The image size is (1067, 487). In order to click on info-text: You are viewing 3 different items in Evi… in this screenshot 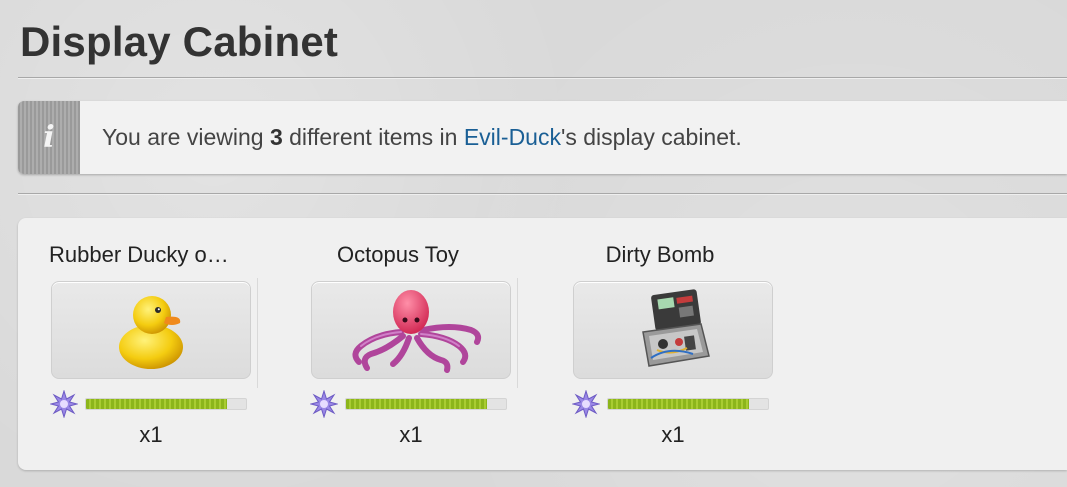, I will do `click(411, 137)`.